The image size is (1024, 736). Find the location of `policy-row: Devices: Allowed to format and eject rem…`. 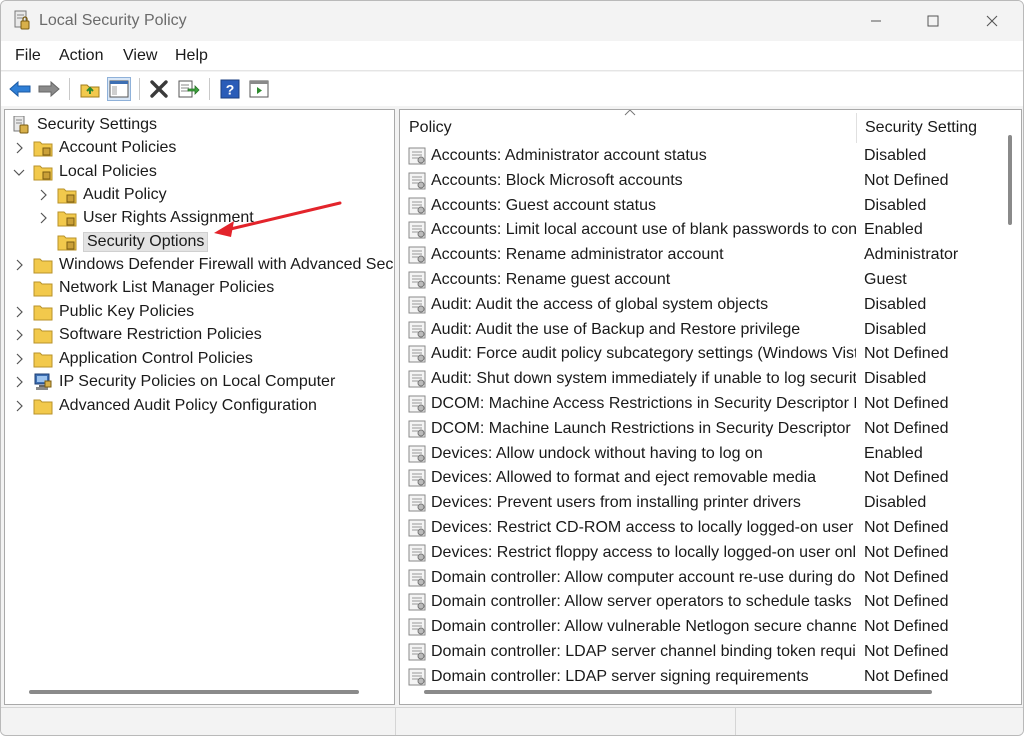

policy-row: Devices: Allowed to format and eject rem… is located at coordinates (708, 478).